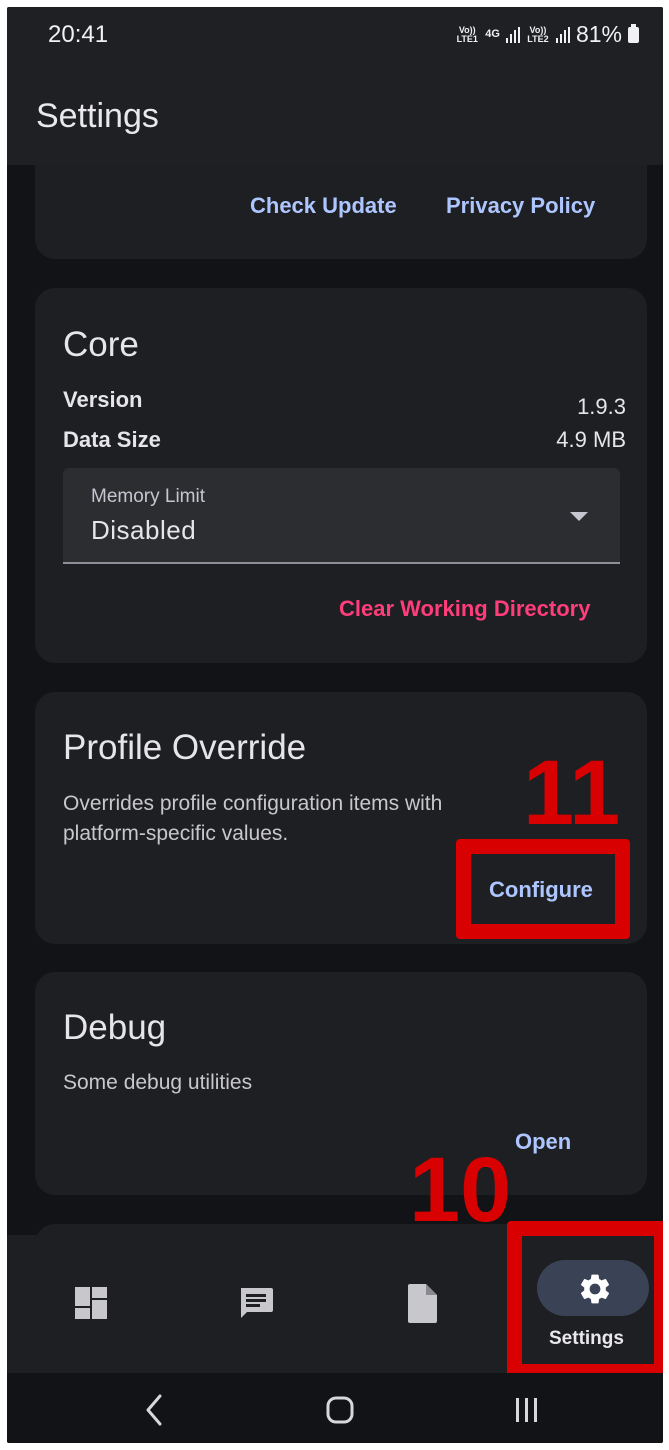 The image size is (669, 1450). Describe the element at coordinates (601, 406) in the screenshot. I see `version-value: 1.9.3` at that location.